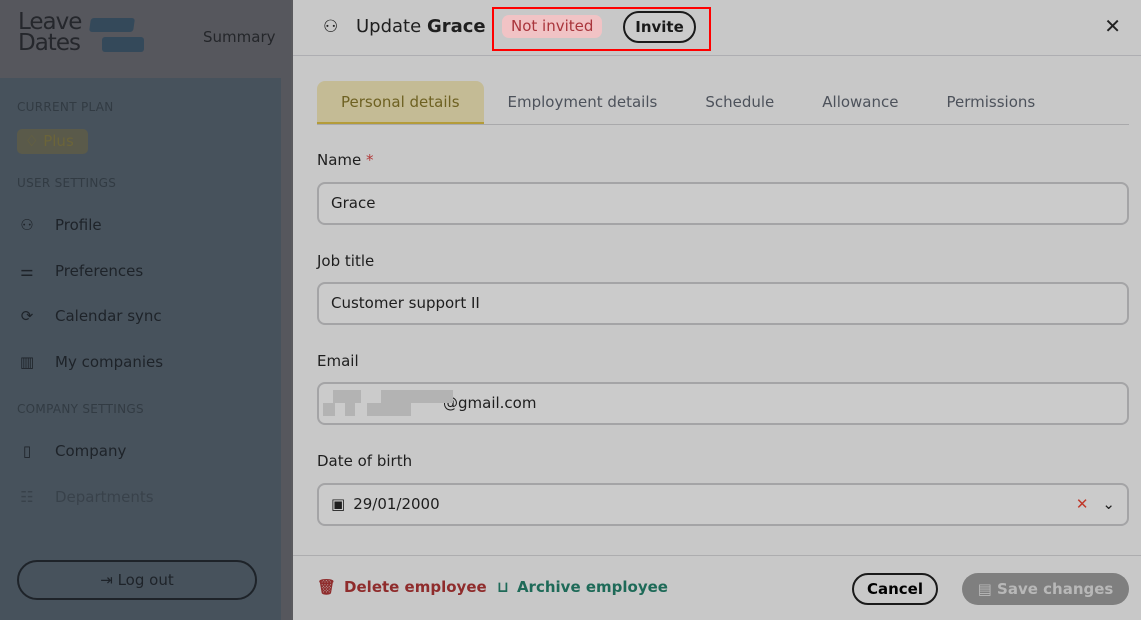 This screenshot has height=620, width=1141. What do you see at coordinates (723, 303) in the screenshot?
I see `job-title-input: Customer support II` at bounding box center [723, 303].